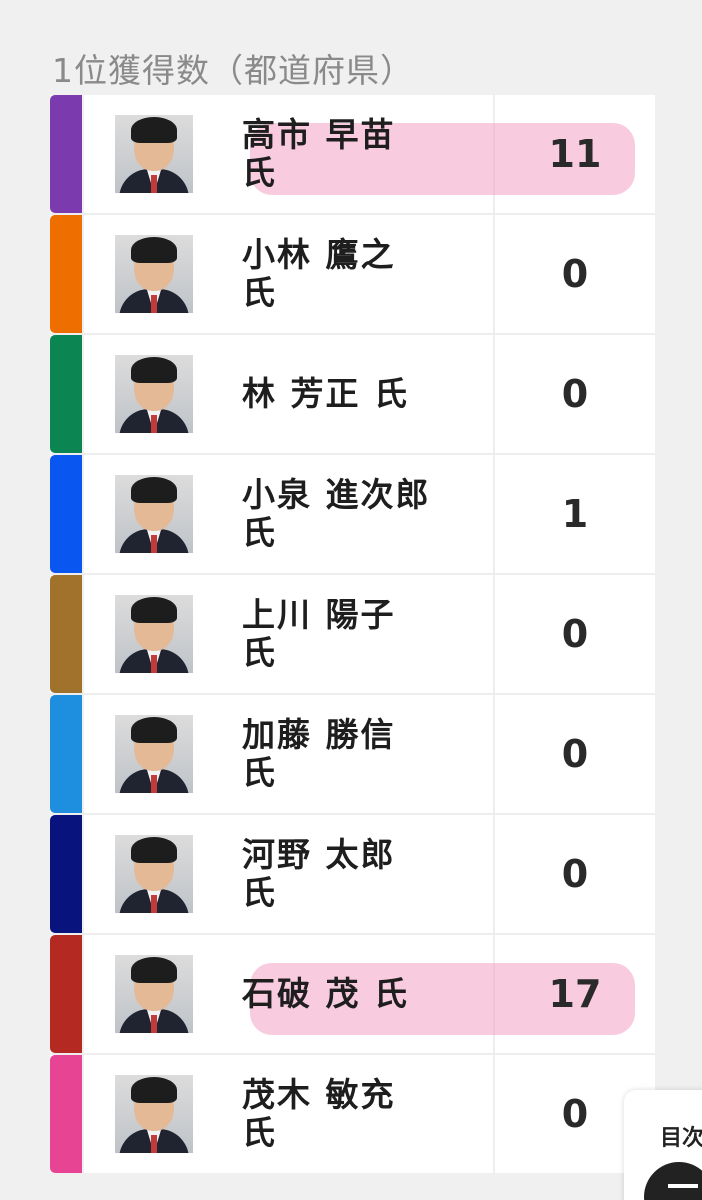 Image resolution: width=702 pixels, height=1200 pixels. I want to click on candidate-name: 石破 茂 氏, so click(325, 993).